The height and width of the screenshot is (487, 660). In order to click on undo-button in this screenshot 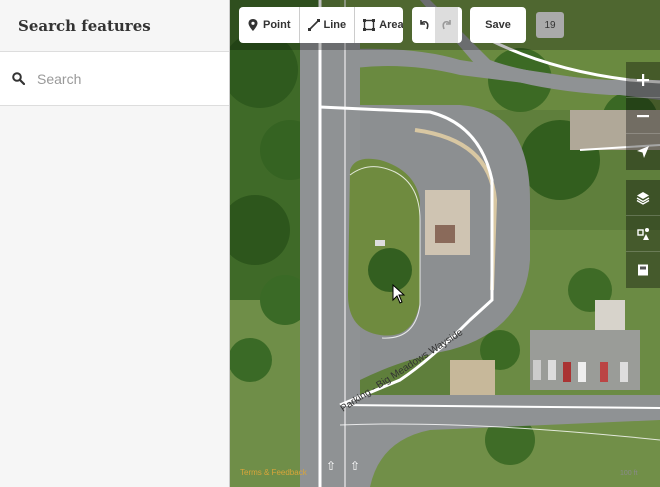, I will do `click(423, 25)`.